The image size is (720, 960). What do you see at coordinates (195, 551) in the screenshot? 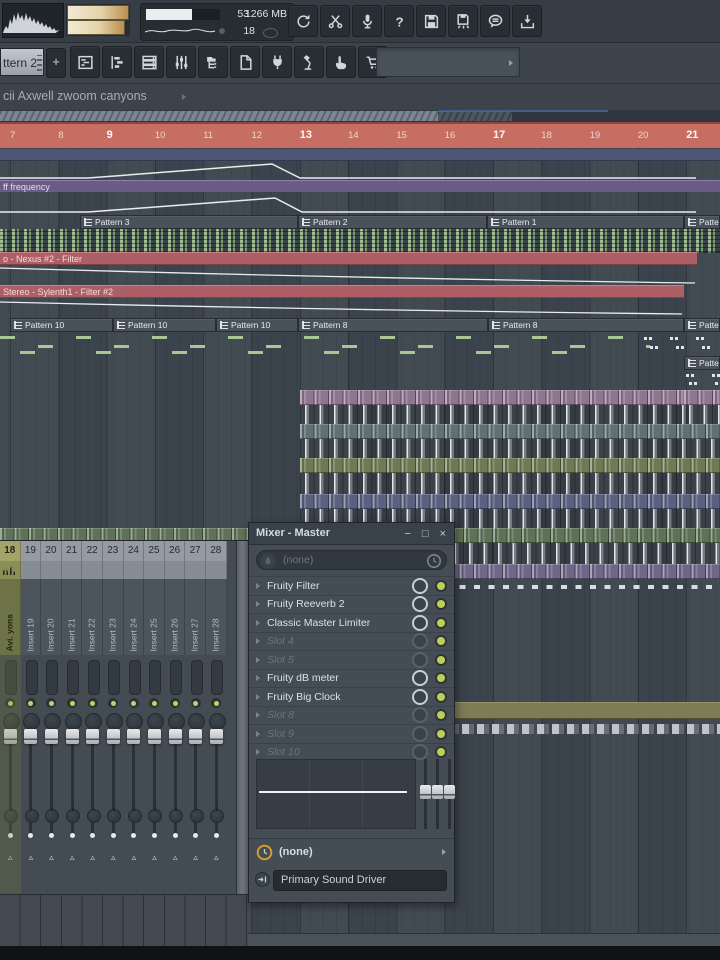
I see `channel-number: 27` at bounding box center [195, 551].